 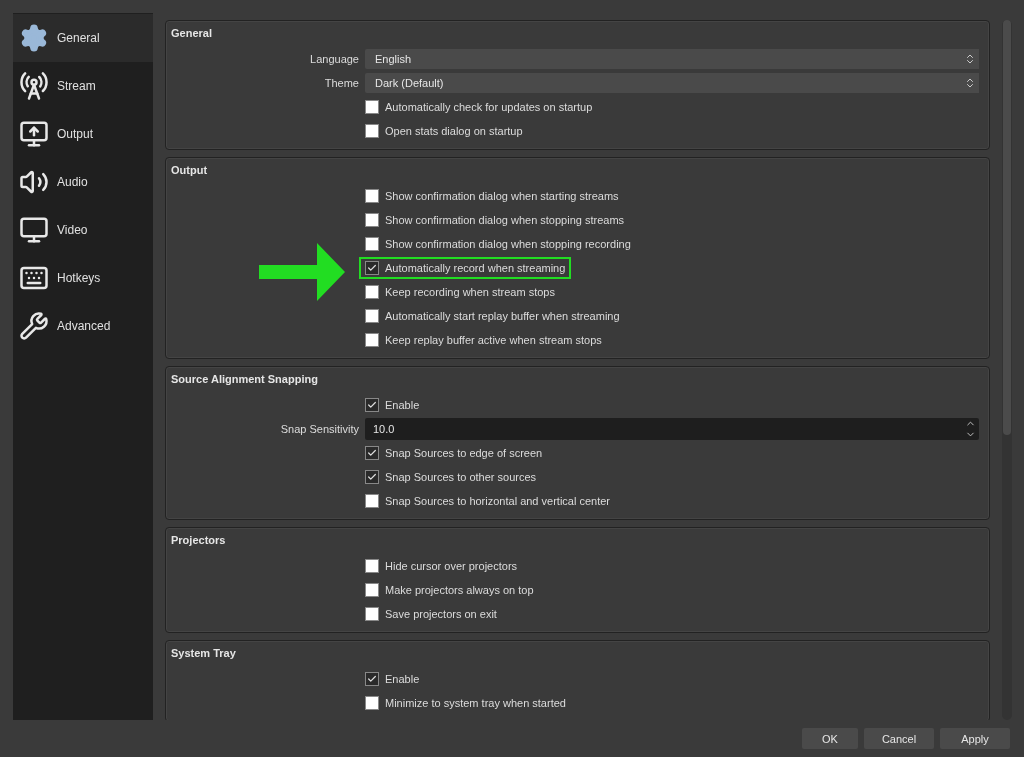 I want to click on sidebar-item: General, so click(x=83, y=38).